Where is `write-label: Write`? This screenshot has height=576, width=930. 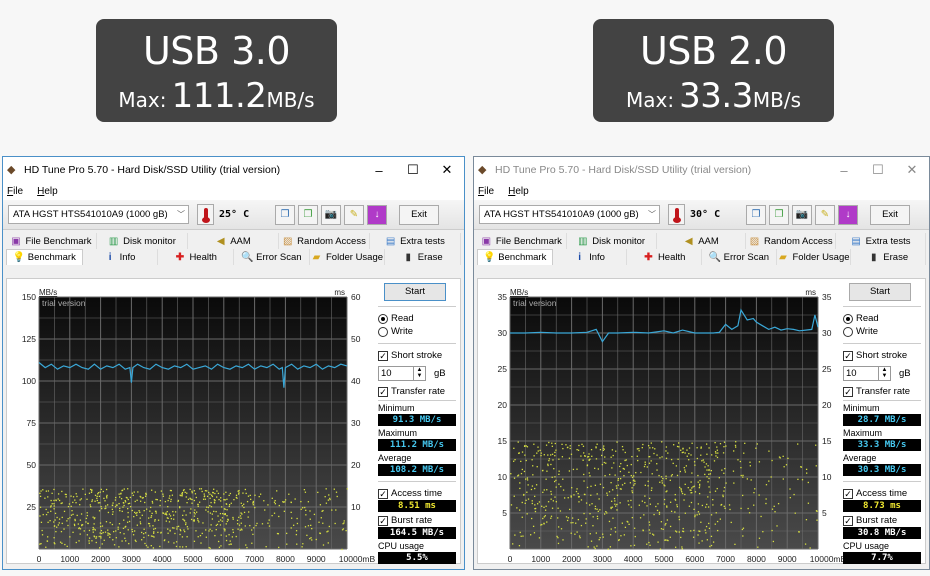
write-label: Write is located at coordinates (402, 331).